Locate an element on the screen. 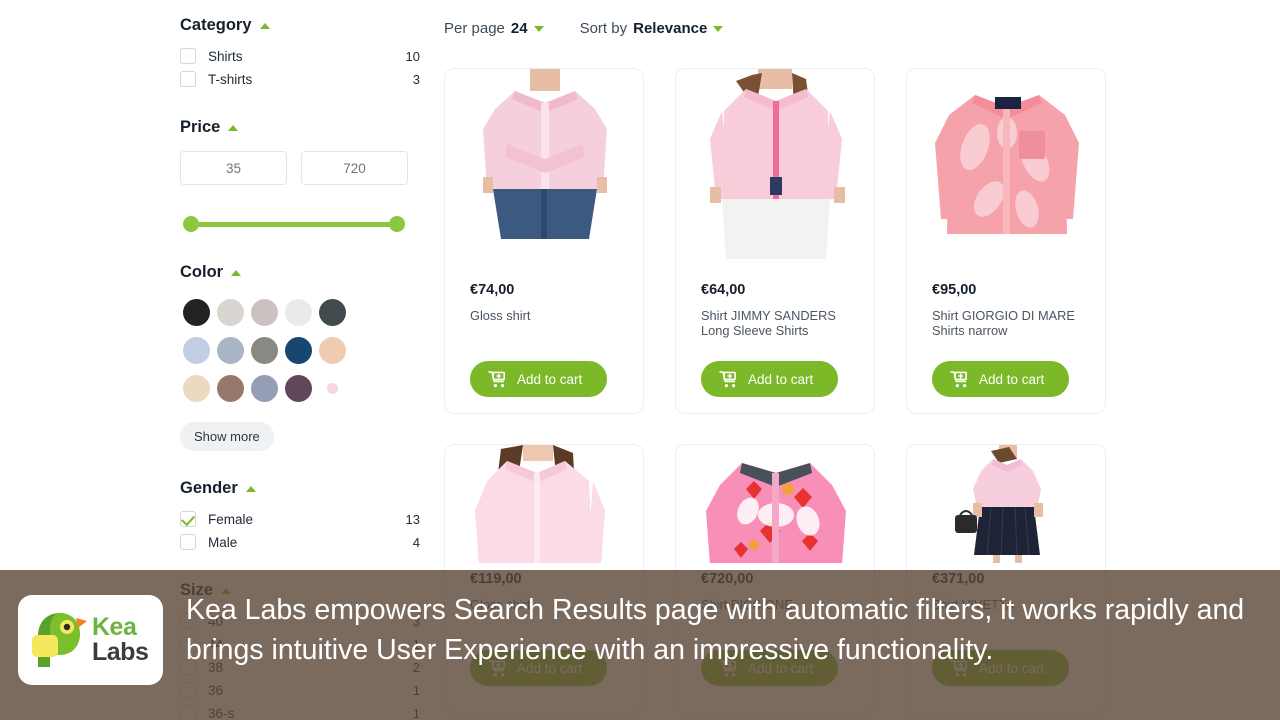 This screenshot has width=1280, height=720. color-swatch-peach is located at coordinates (332, 350).